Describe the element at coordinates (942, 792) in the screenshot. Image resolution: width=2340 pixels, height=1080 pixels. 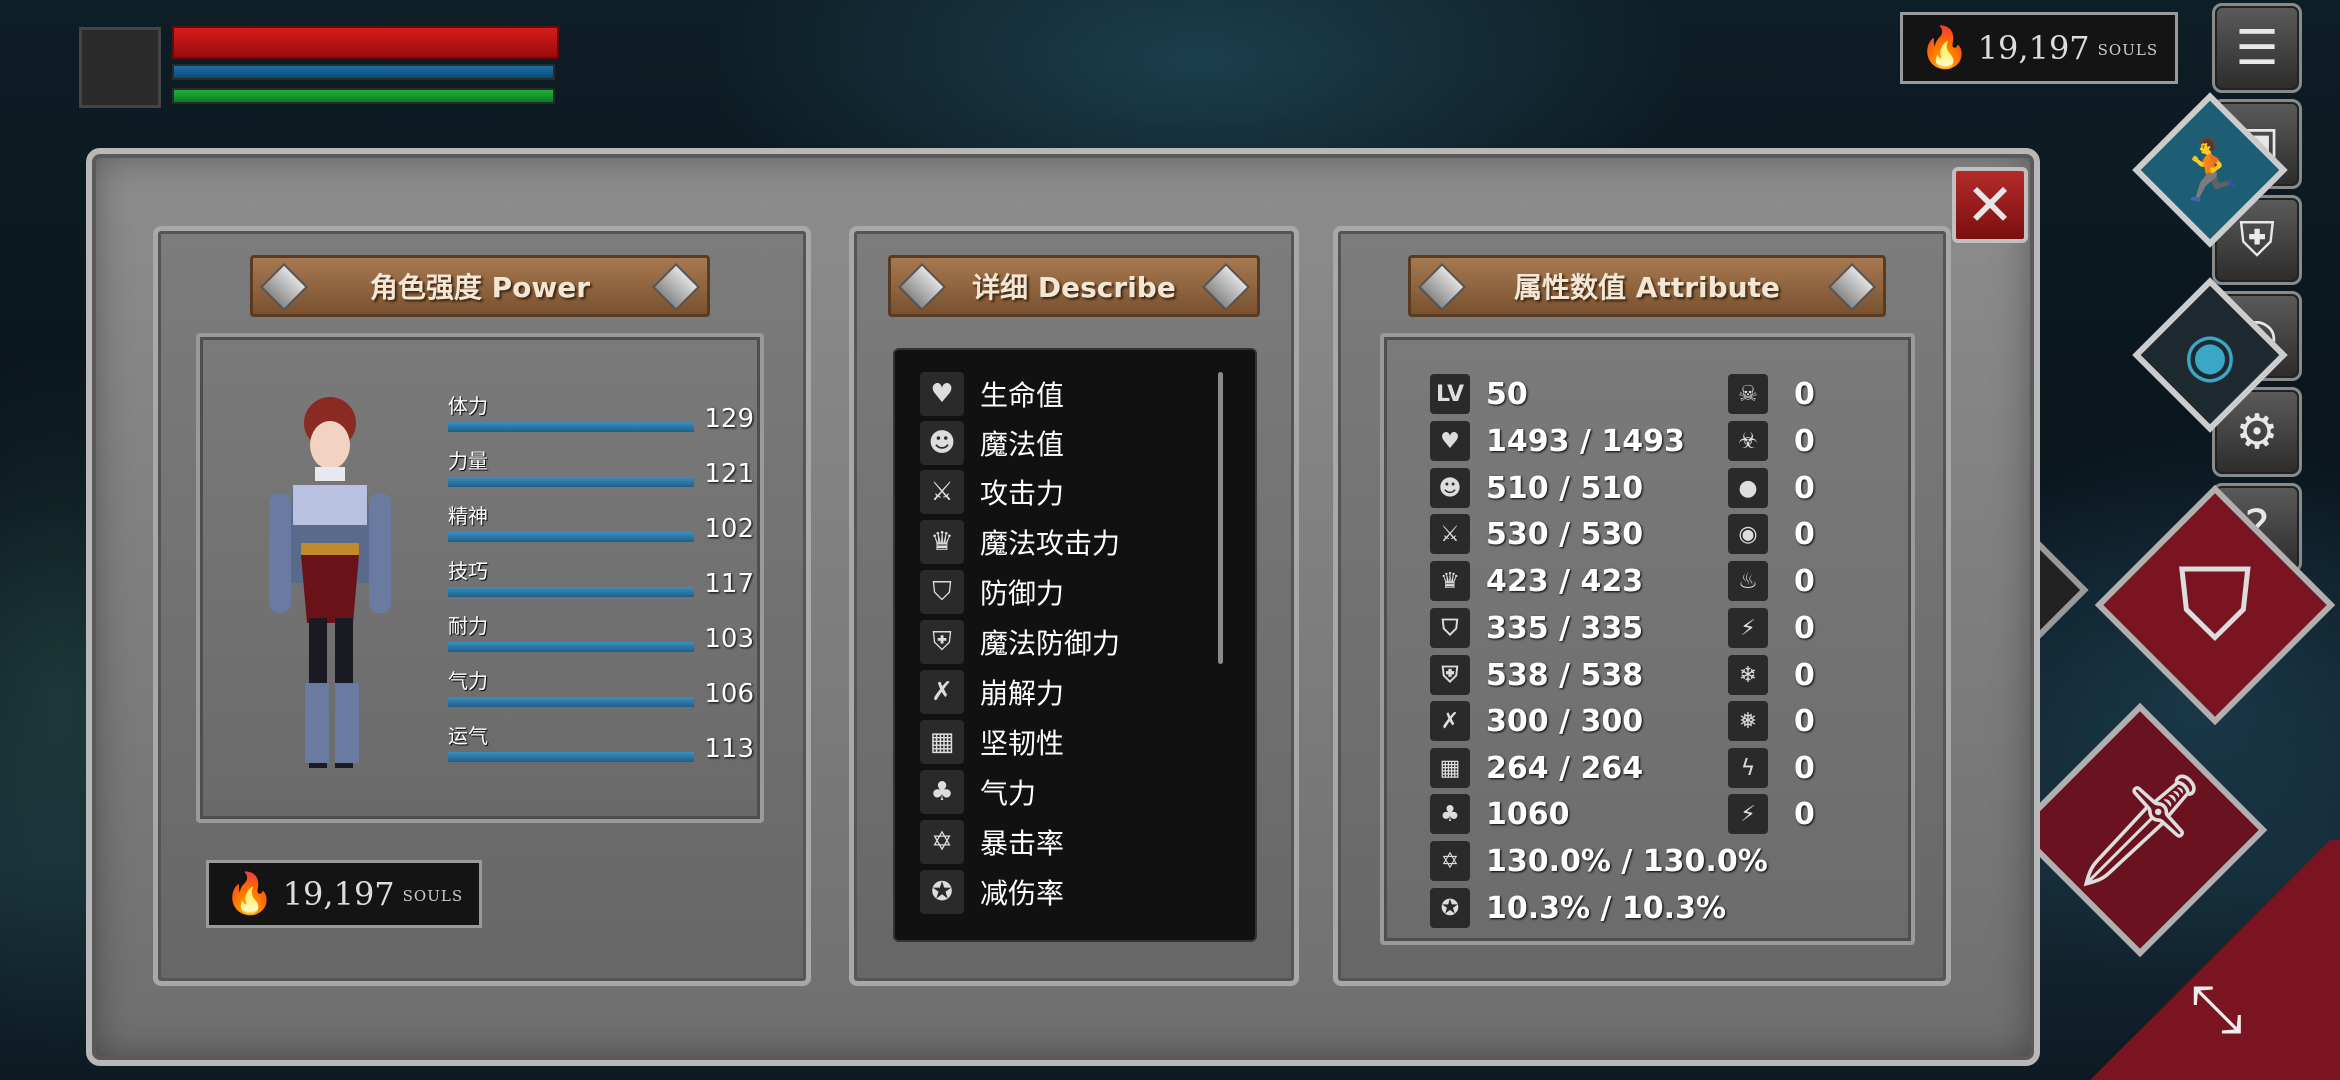
I see `lungs-icon: ♣` at that location.